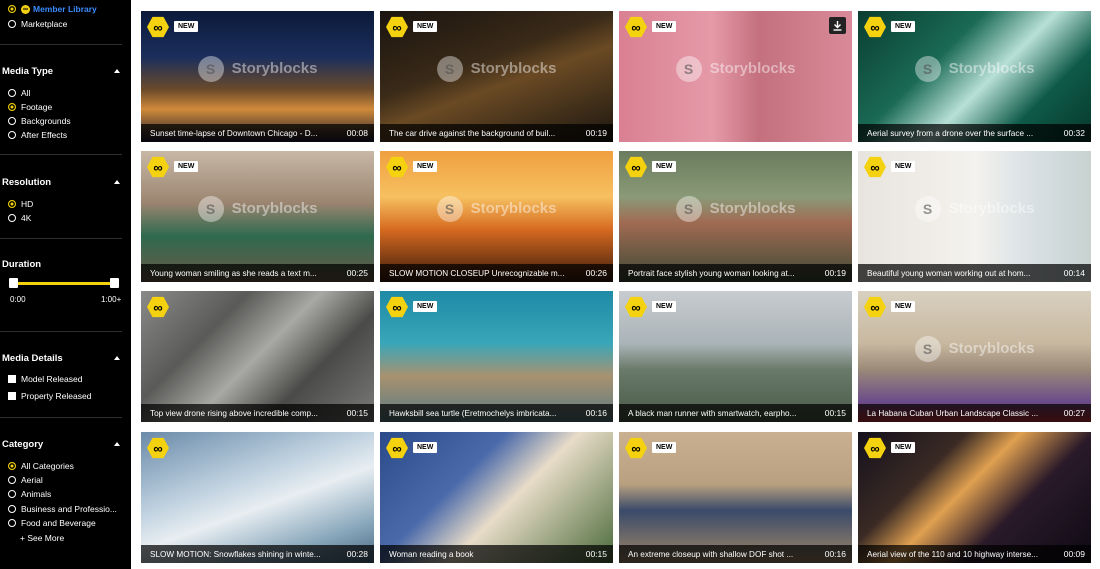 This screenshot has height=569, width=1100. I want to click on category-option-animals: Animals, so click(29, 494).